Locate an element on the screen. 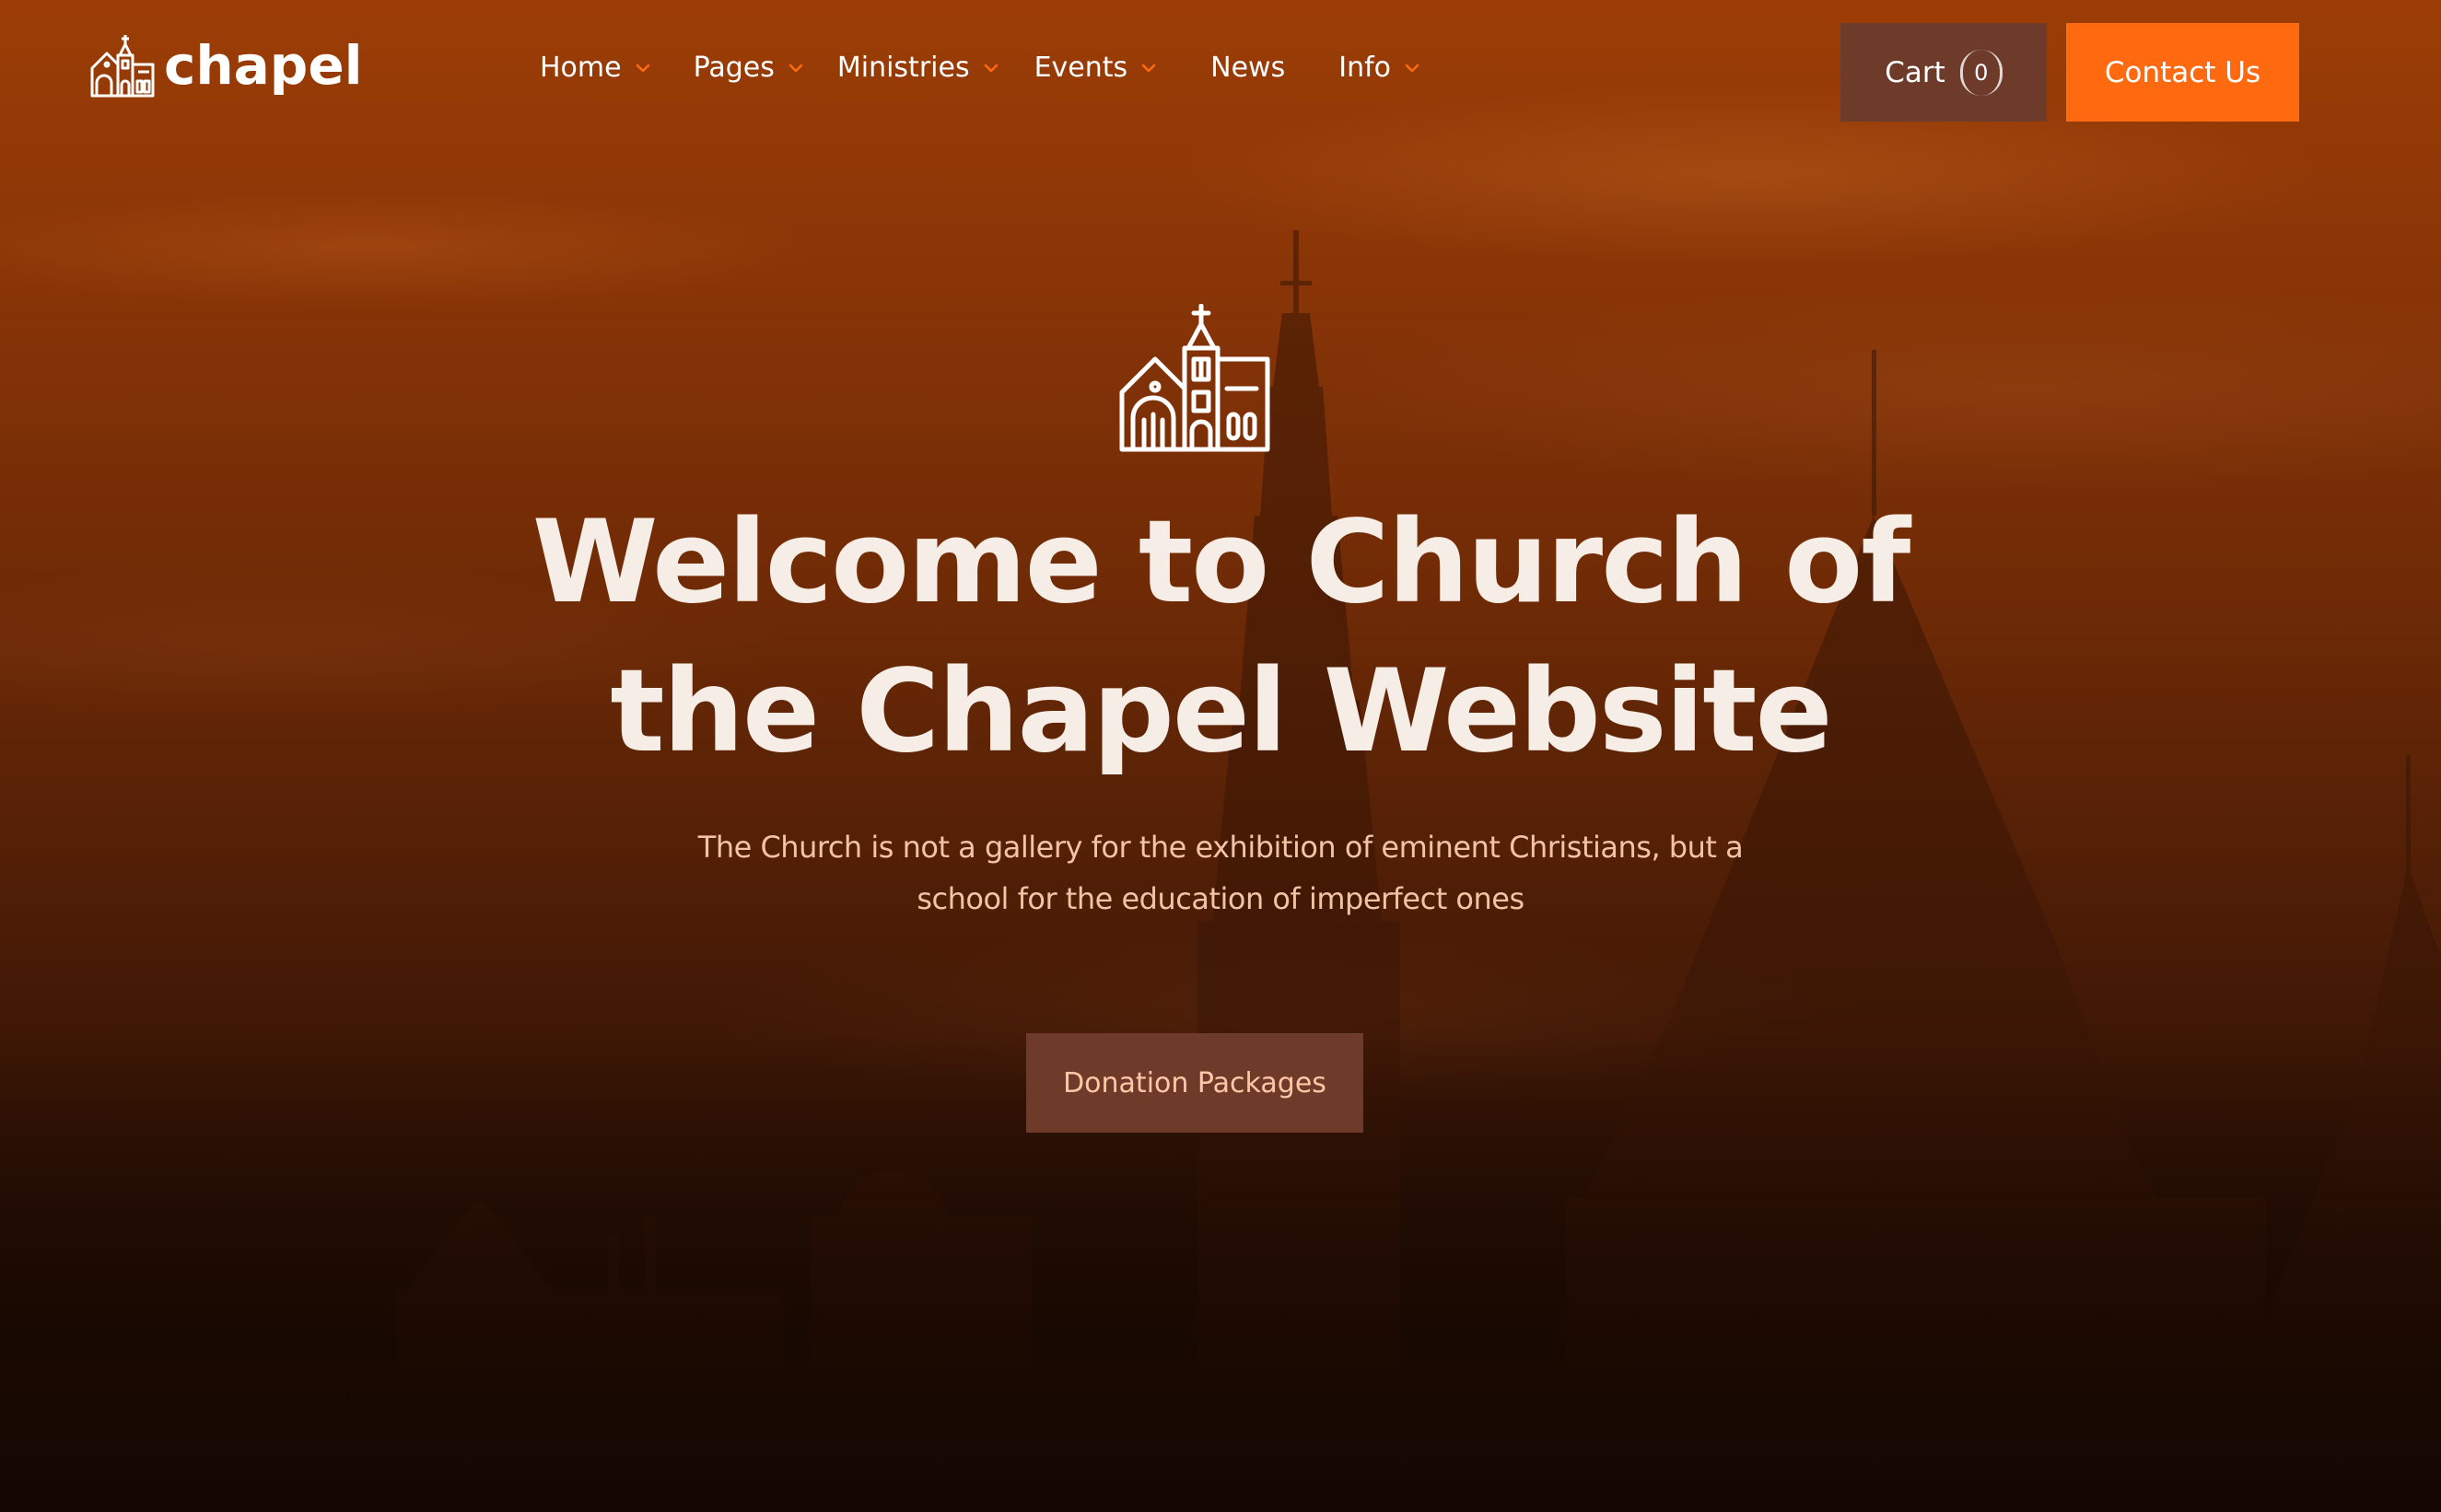 The height and width of the screenshot is (1512, 2441). nav-item-news: News is located at coordinates (1247, 68).